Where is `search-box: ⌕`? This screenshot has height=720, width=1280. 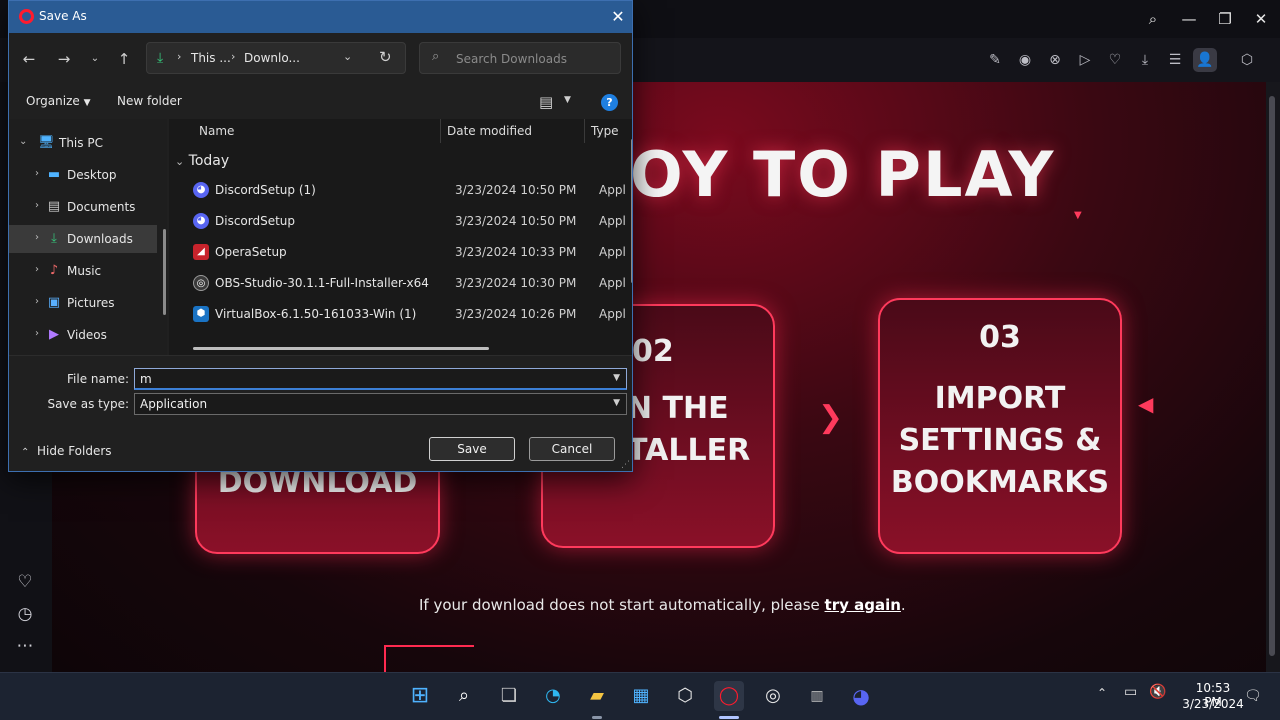 search-box: ⌕ is located at coordinates (520, 58).